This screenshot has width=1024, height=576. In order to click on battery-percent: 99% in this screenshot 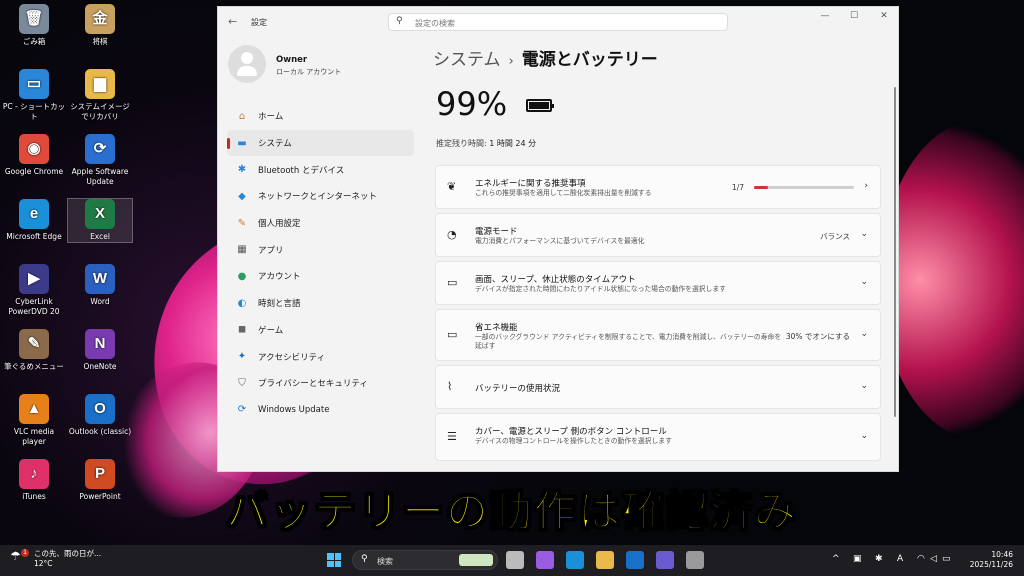, I will do `click(472, 104)`.